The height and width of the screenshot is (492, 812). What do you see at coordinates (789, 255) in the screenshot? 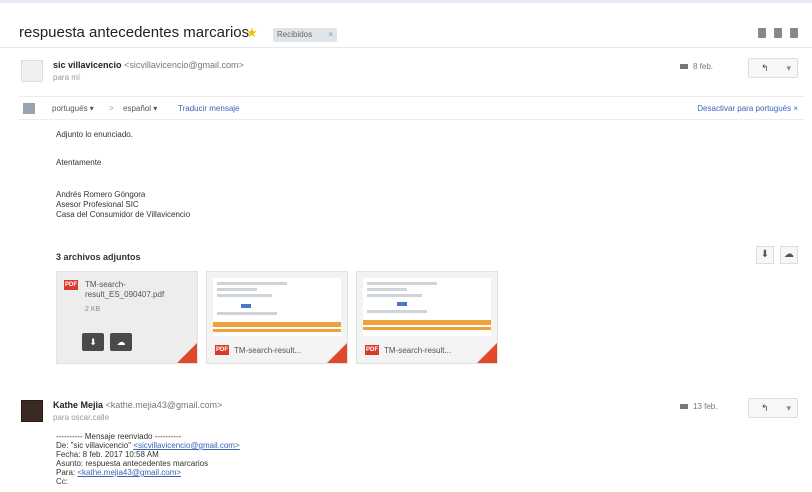
I see `save-to-drive-icon: ☁` at bounding box center [789, 255].